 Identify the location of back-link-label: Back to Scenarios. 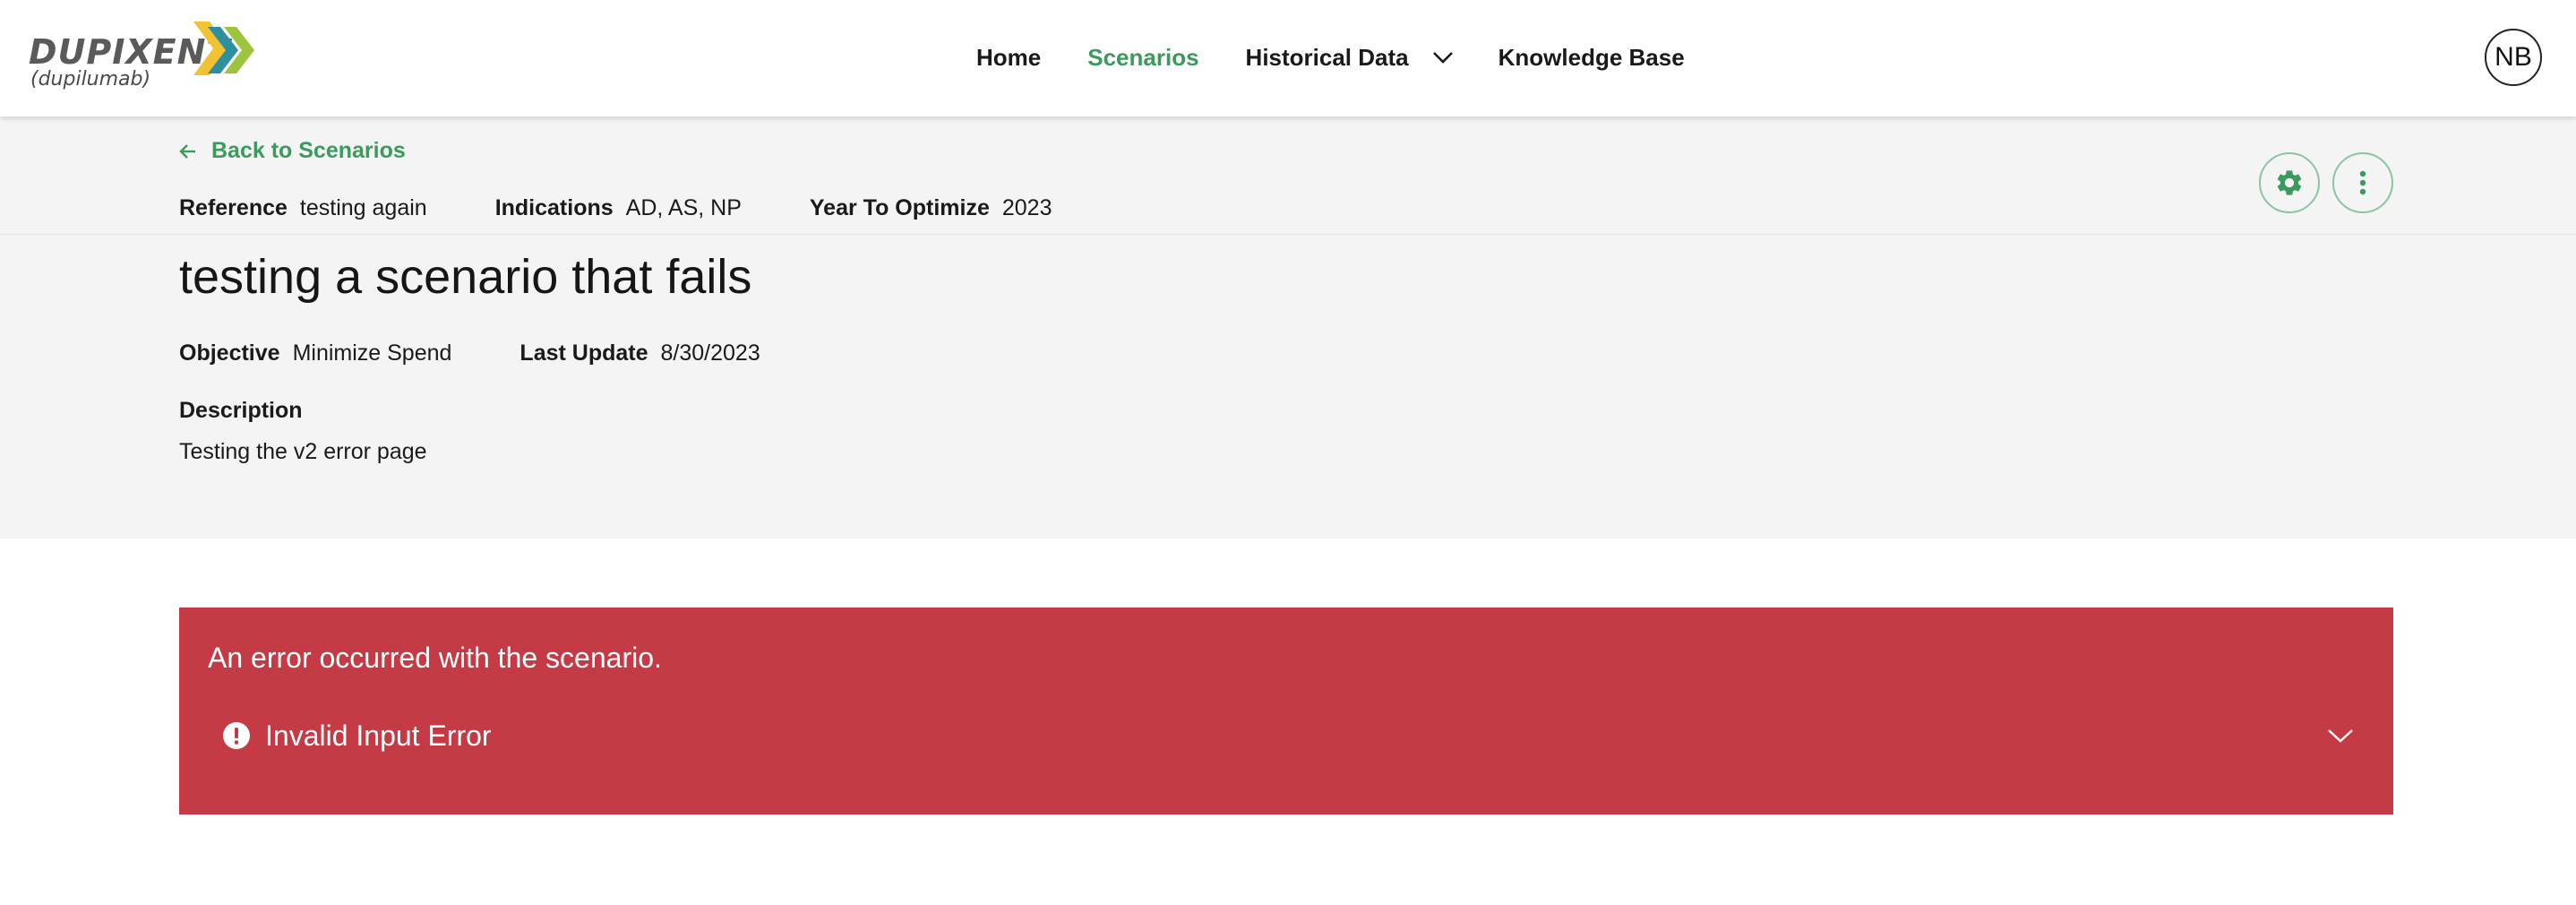
(308, 150).